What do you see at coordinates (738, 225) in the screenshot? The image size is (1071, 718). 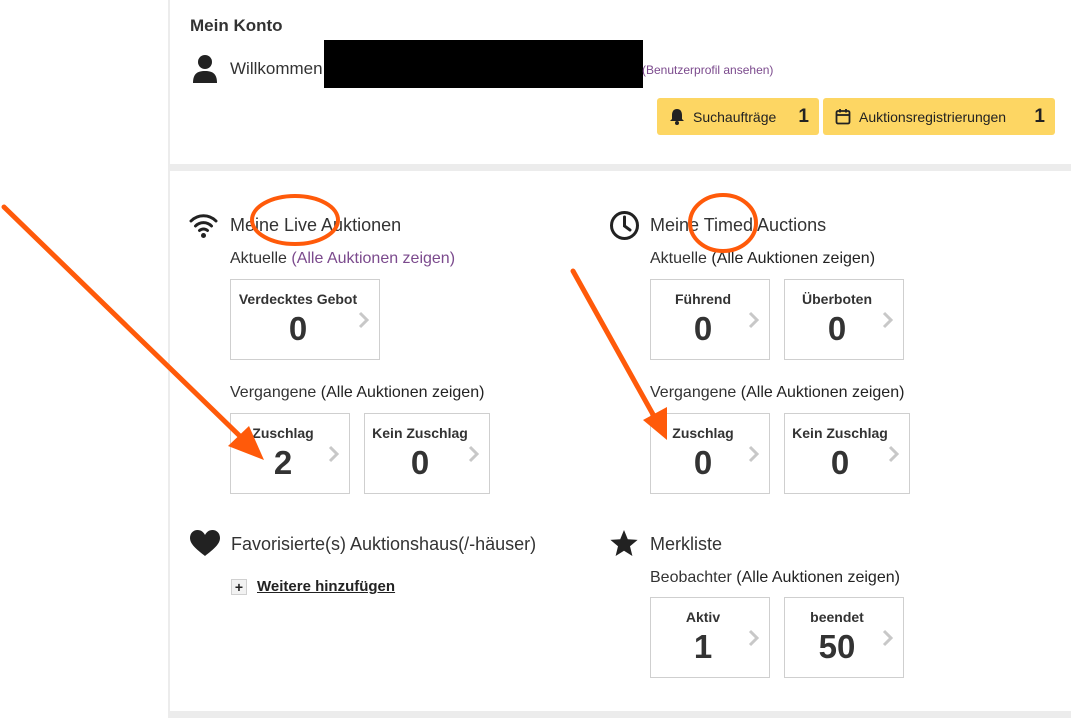 I see `timed-auctions-heading: Meine Timed Auctions` at bounding box center [738, 225].